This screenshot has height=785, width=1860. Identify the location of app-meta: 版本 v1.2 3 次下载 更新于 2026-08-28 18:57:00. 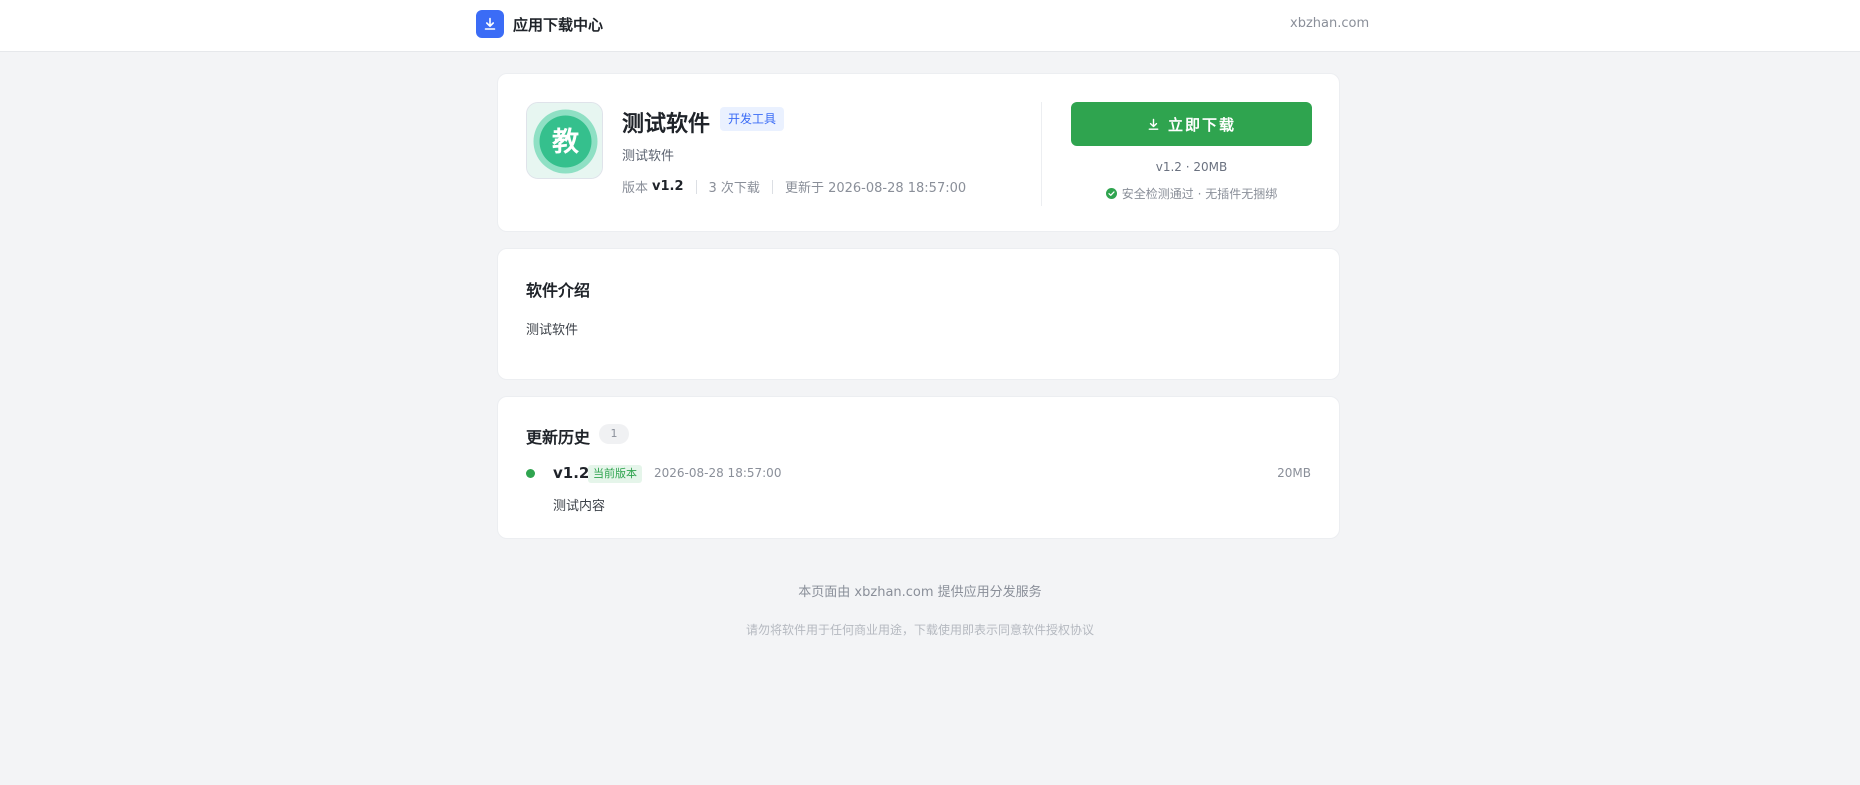
(794, 186).